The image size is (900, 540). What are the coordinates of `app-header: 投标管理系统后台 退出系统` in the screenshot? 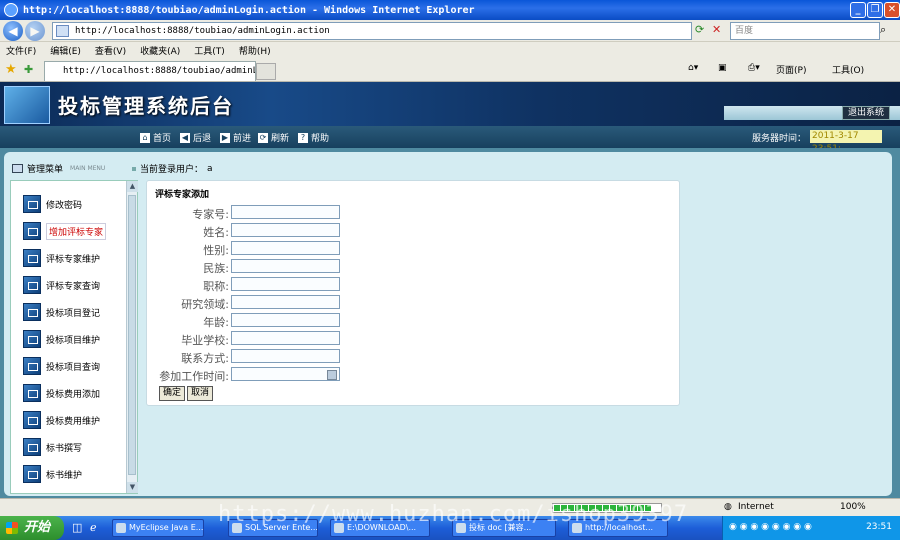 It's located at (450, 104).